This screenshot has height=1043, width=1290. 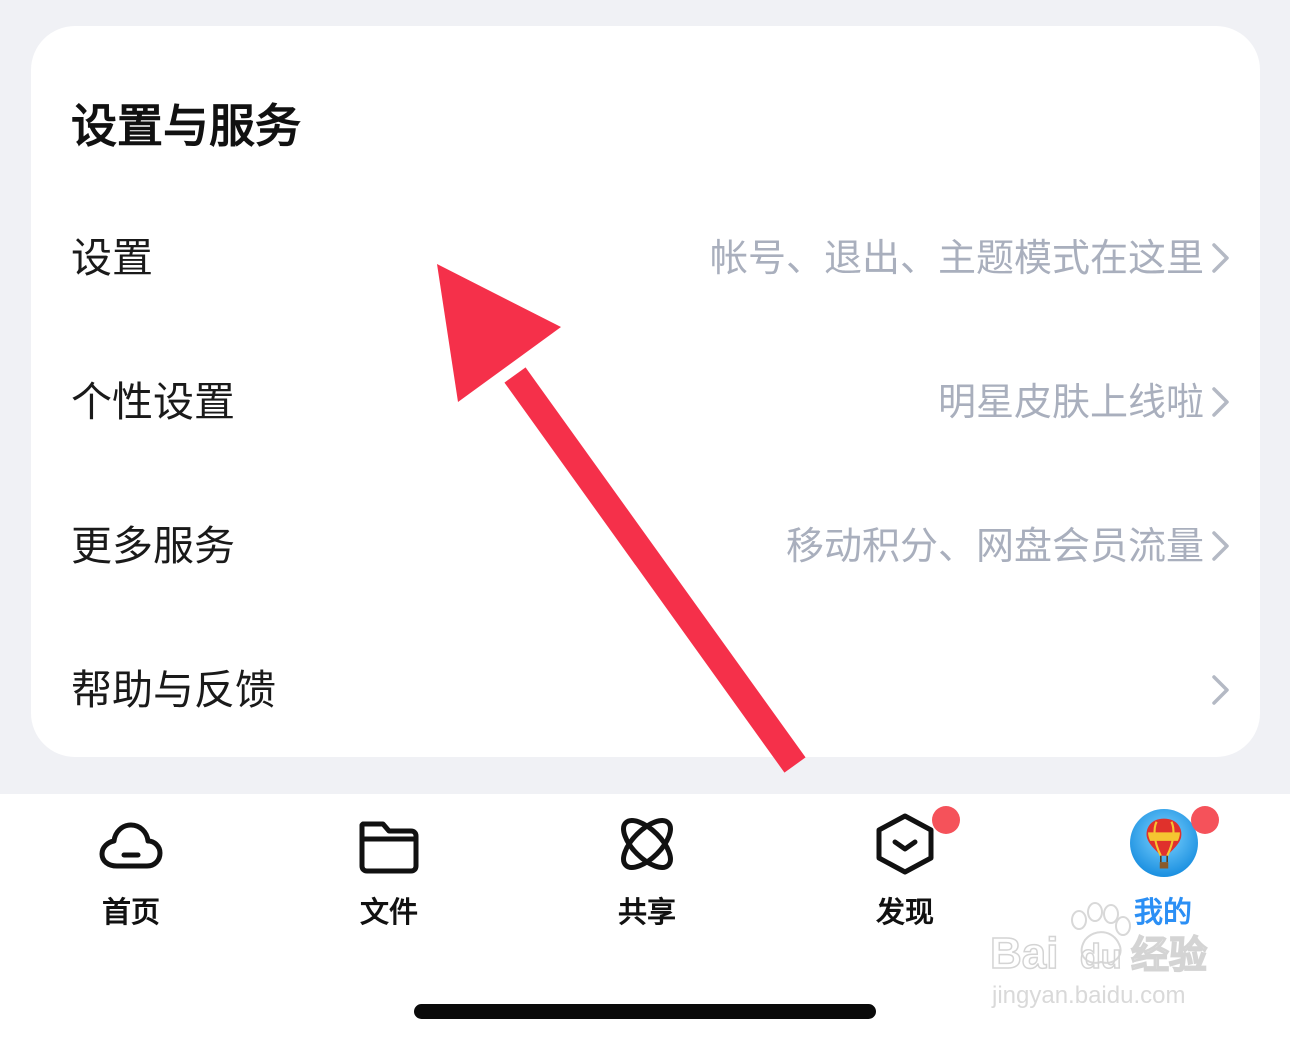 What do you see at coordinates (153, 402) in the screenshot?
I see `row-label: 个性设置` at bounding box center [153, 402].